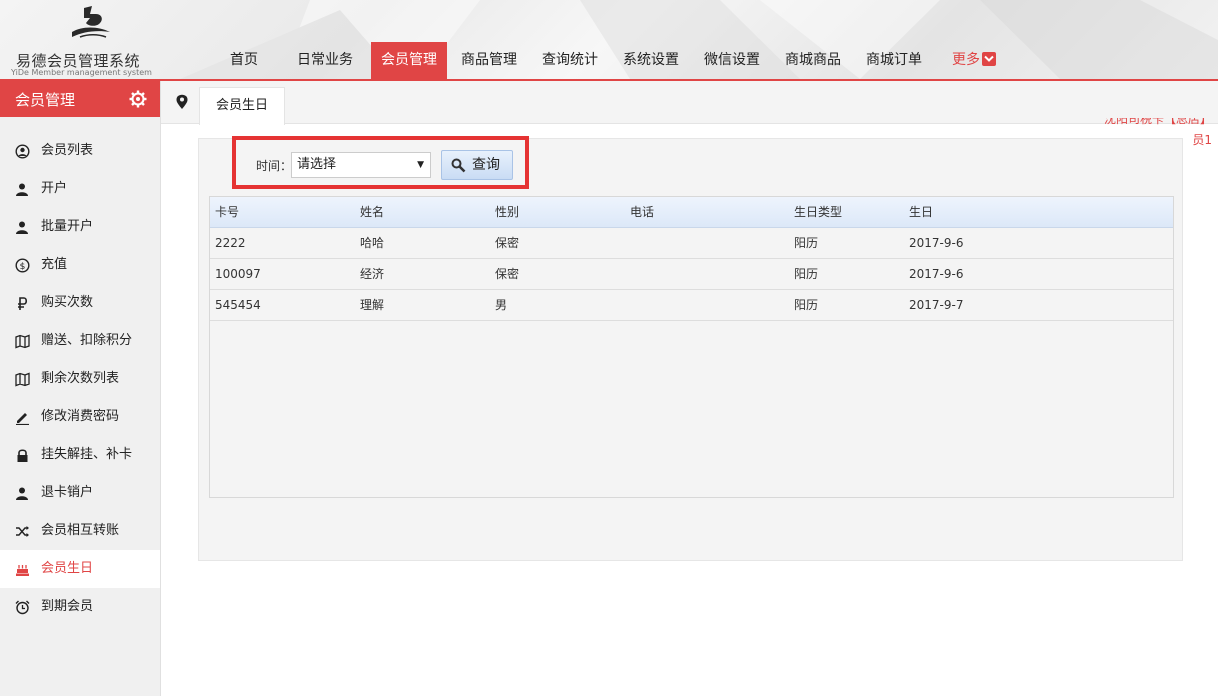 The image size is (1218, 696). What do you see at coordinates (67, 226) in the screenshot?
I see `sidebar-item-label: 批量开户` at bounding box center [67, 226].